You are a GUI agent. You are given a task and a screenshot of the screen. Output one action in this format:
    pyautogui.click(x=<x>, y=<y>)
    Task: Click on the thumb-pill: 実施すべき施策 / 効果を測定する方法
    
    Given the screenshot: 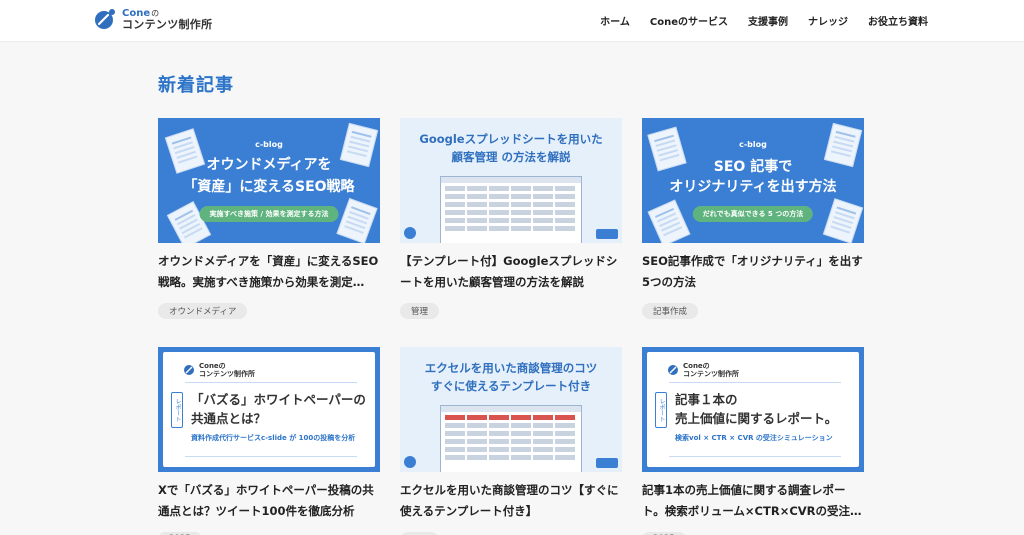 What is the action you would take?
    pyautogui.click(x=269, y=214)
    